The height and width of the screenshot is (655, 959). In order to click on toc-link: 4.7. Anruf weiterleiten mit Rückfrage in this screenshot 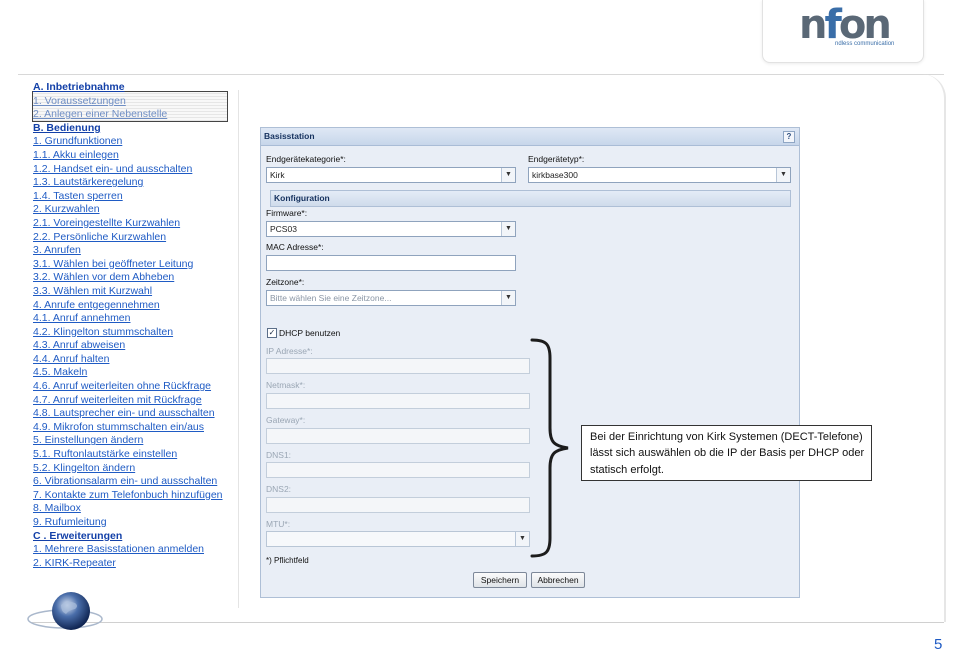, I will do `click(128, 401)`.